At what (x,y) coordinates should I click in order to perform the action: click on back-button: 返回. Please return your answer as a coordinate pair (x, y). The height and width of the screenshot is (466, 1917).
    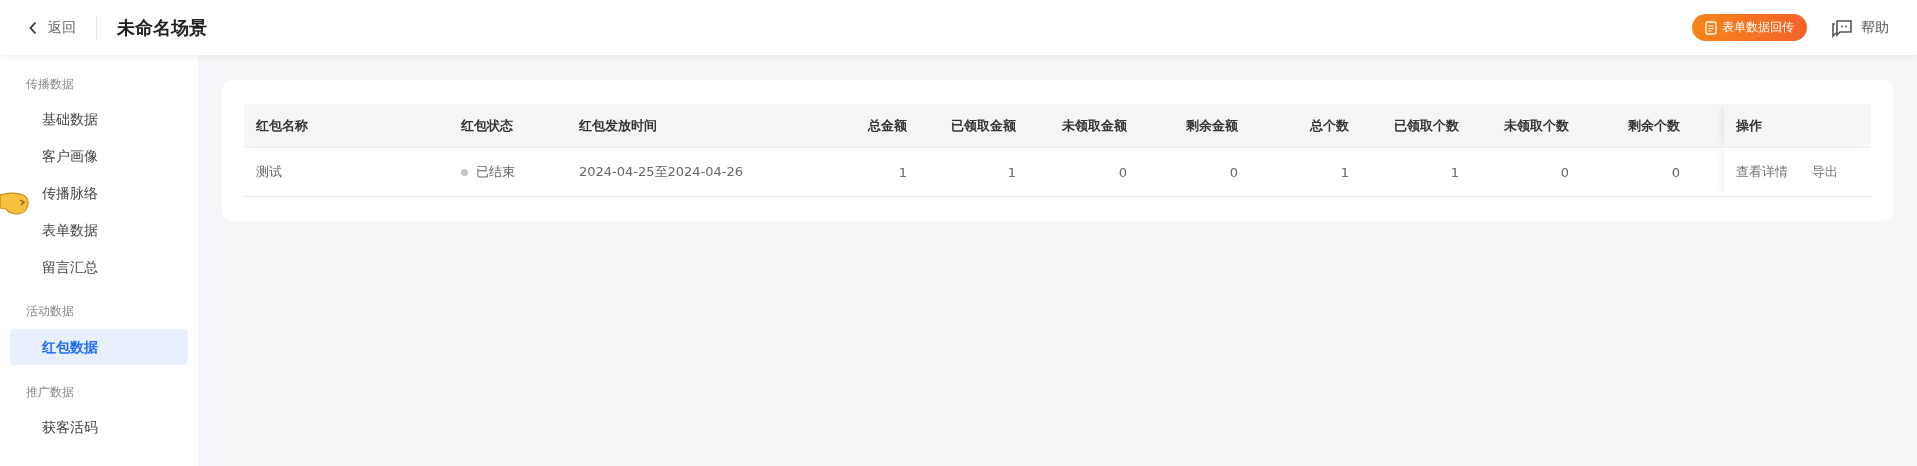
    Looking at the image, I should click on (52, 27).